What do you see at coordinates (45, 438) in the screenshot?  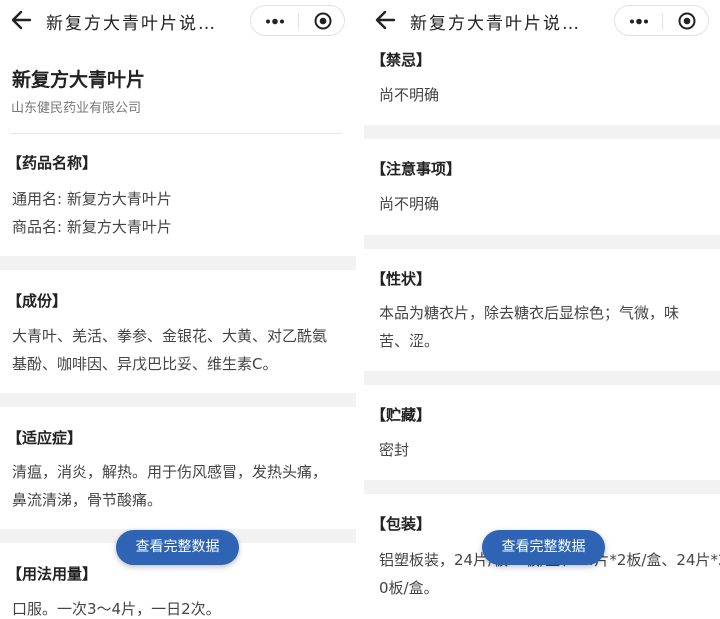 I see `section-heading-indications: 【适应症】` at bounding box center [45, 438].